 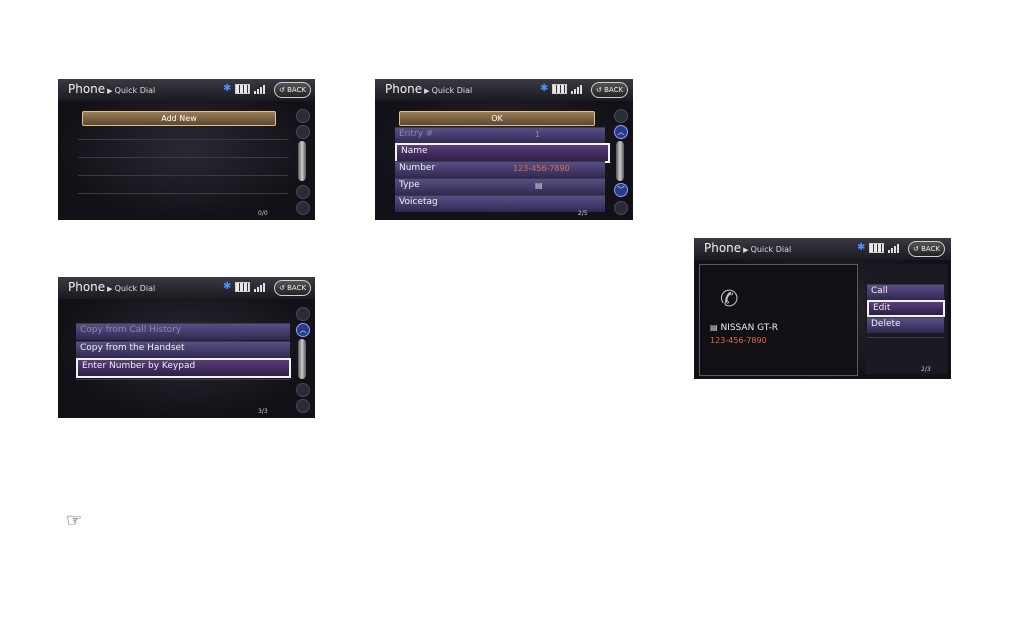 I want to click on menu-item-label: Copy from the Handset, so click(x=132, y=348).